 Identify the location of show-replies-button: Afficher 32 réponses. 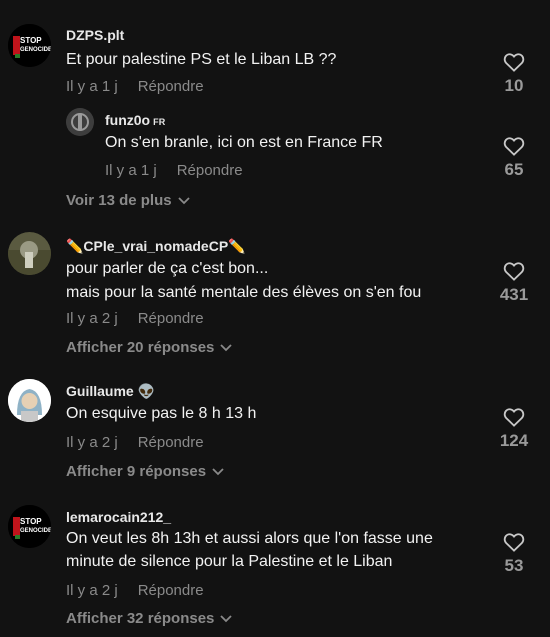
(149, 618).